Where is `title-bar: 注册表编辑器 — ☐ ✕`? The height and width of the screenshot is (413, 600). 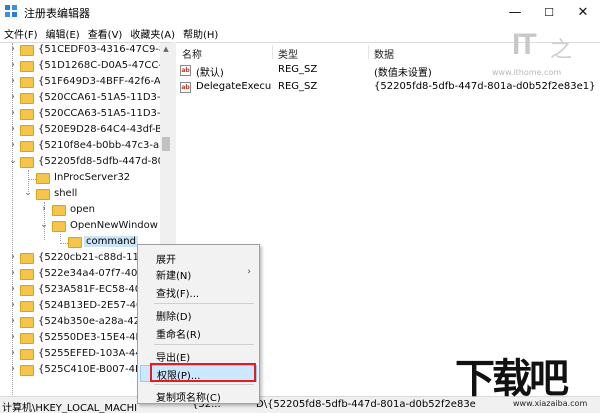 title-bar: 注册表编辑器 — ☐ ✕ is located at coordinates (300, 12).